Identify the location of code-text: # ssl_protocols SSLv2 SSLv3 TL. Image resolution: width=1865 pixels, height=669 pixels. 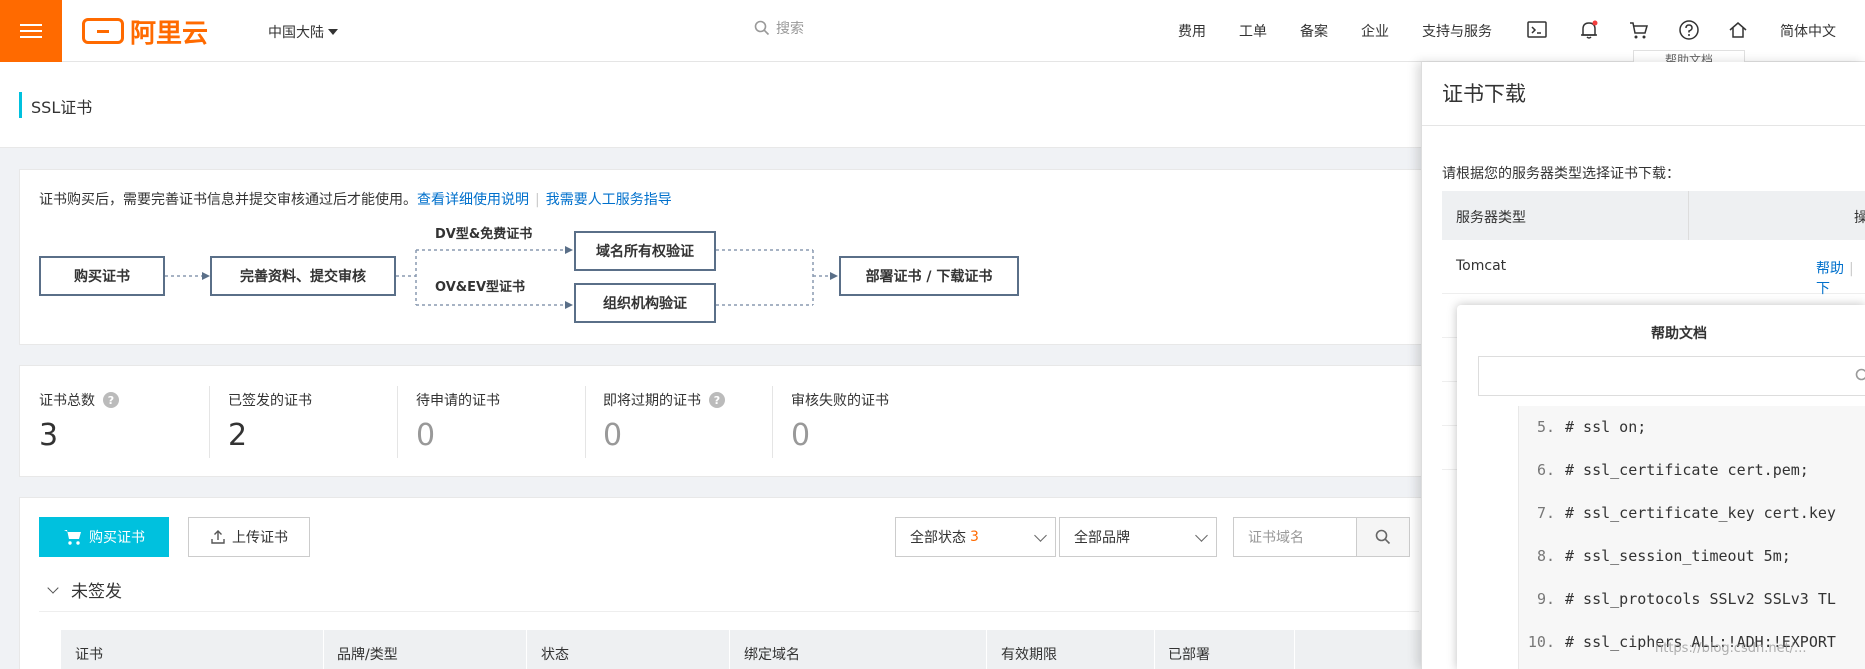
(1700, 599).